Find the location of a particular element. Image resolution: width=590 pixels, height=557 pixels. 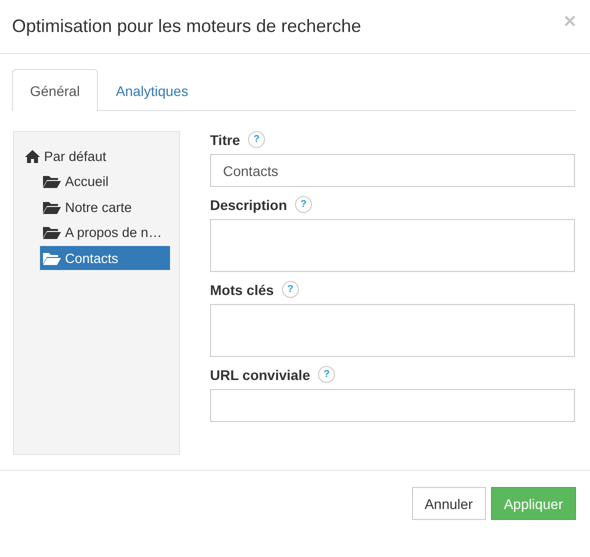

field-label: Mots clés is located at coordinates (242, 290).